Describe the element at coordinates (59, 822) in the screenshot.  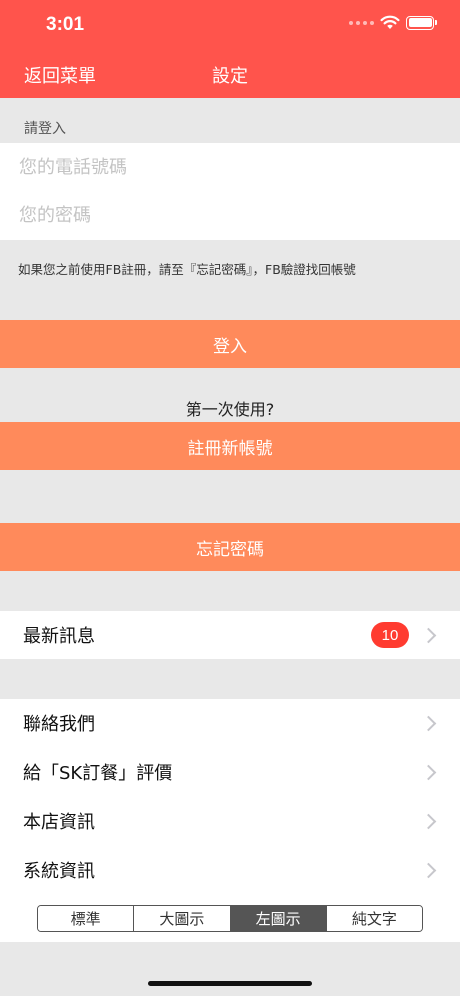
I see `menu-item-label: 本店資訊` at that location.